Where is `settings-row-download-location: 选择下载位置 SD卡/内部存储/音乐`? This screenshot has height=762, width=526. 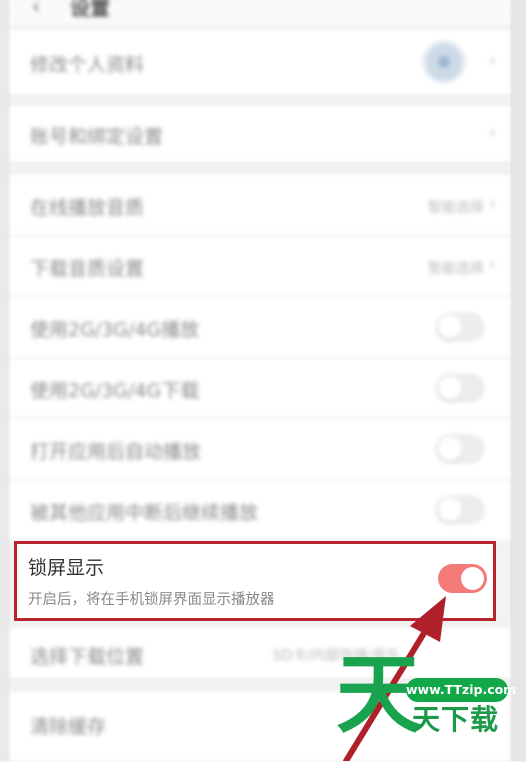
settings-row-download-location: 选择下载位置 SD卡/内部存储/音乐 is located at coordinates (260, 653).